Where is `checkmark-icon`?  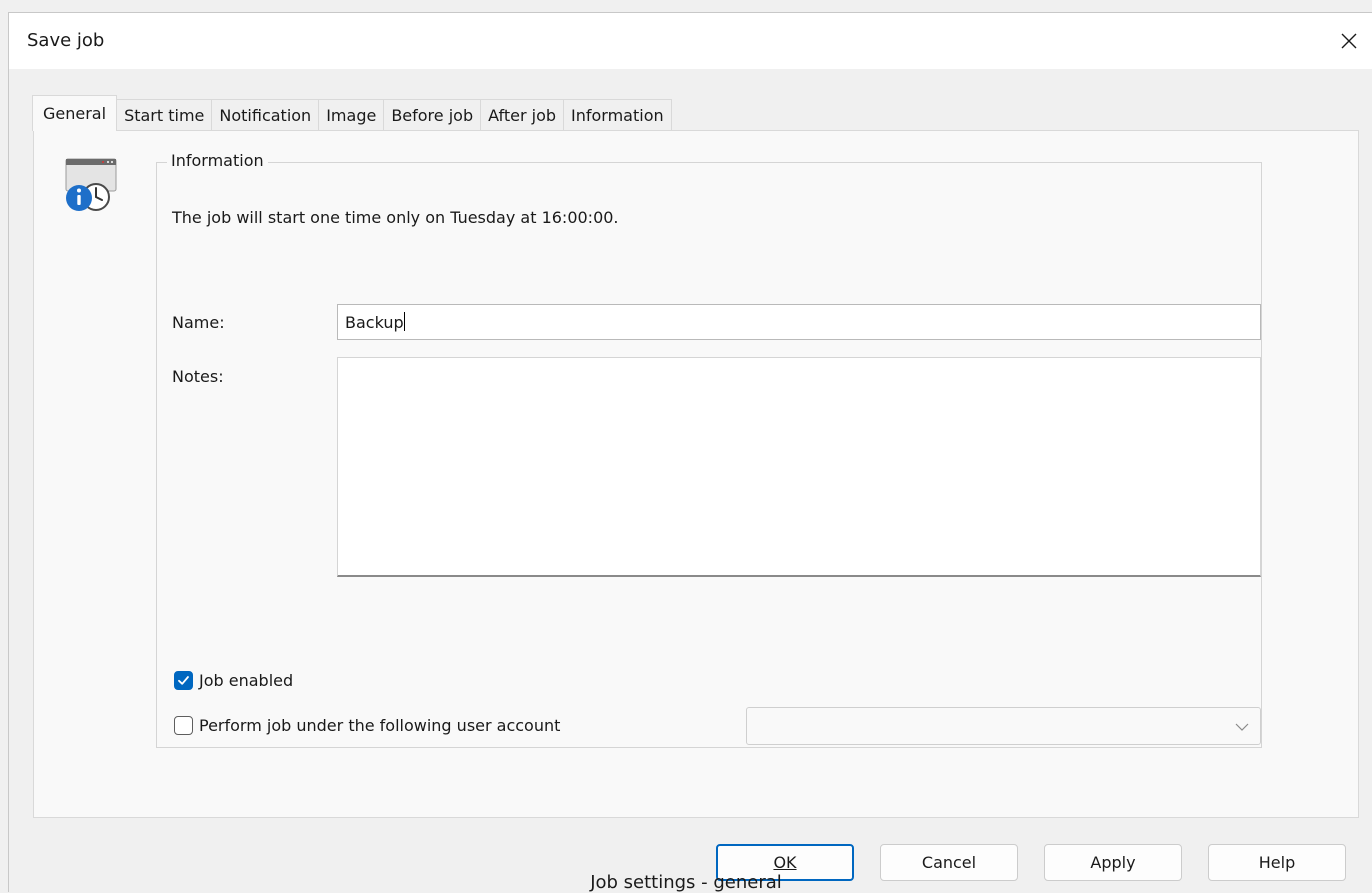 checkmark-icon is located at coordinates (183, 680).